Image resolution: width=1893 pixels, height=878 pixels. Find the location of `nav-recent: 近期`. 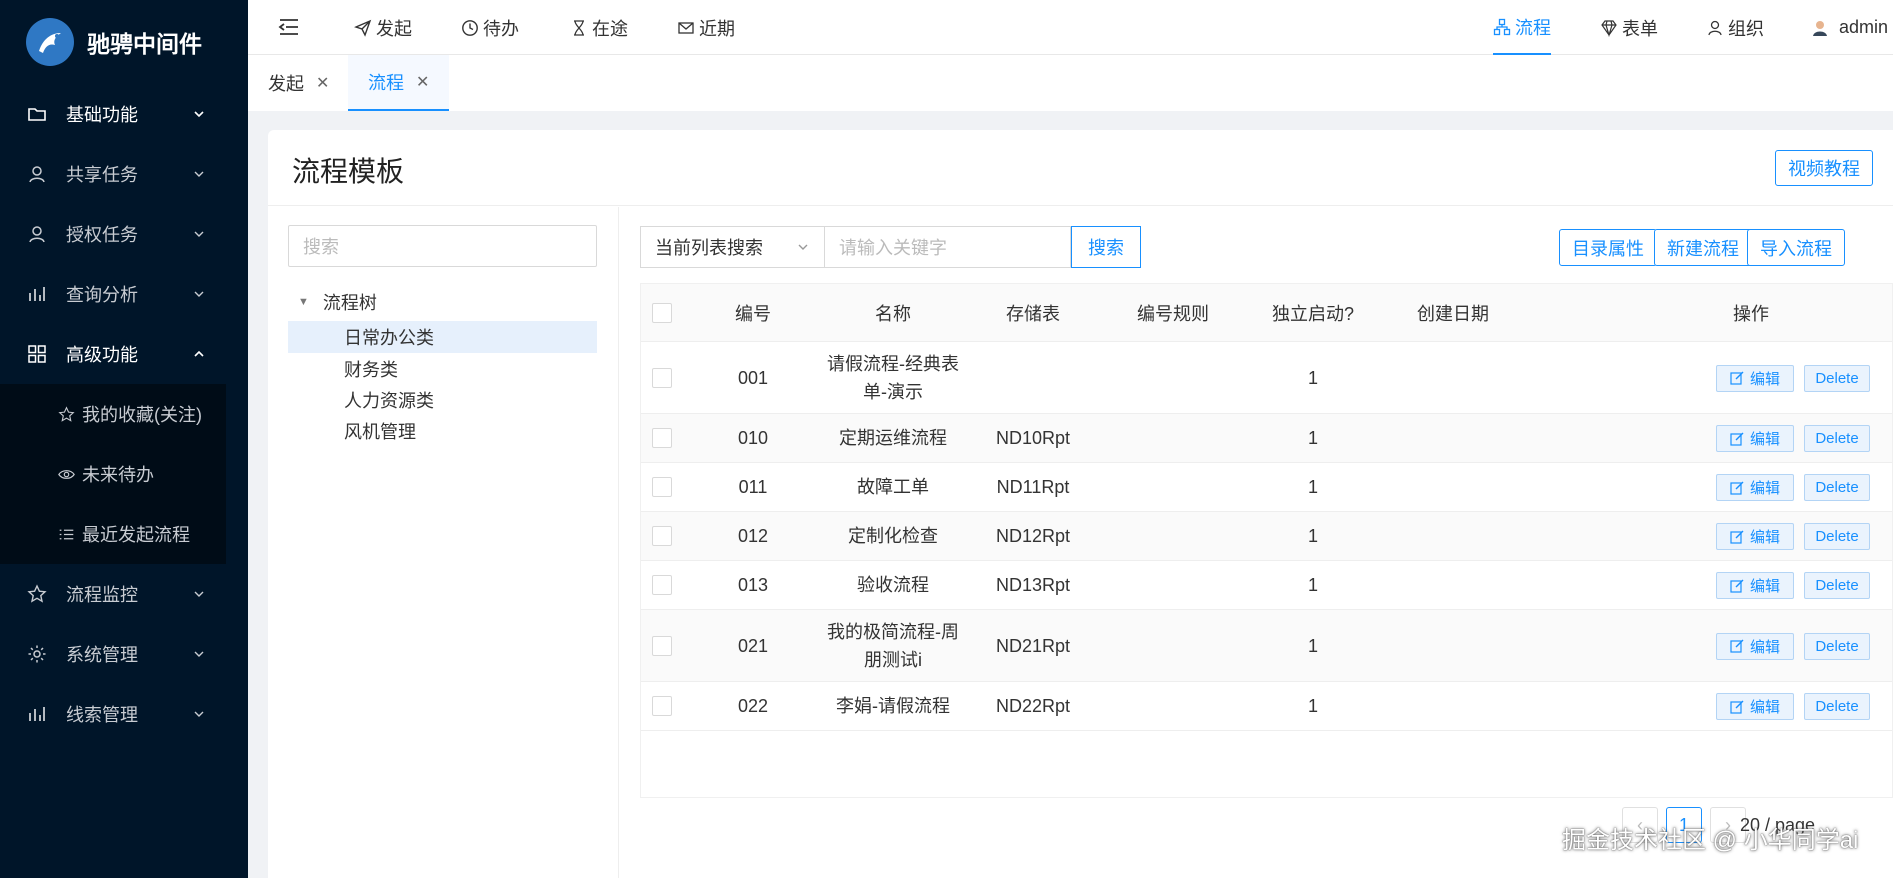

nav-recent: 近期 is located at coordinates (706, 27).